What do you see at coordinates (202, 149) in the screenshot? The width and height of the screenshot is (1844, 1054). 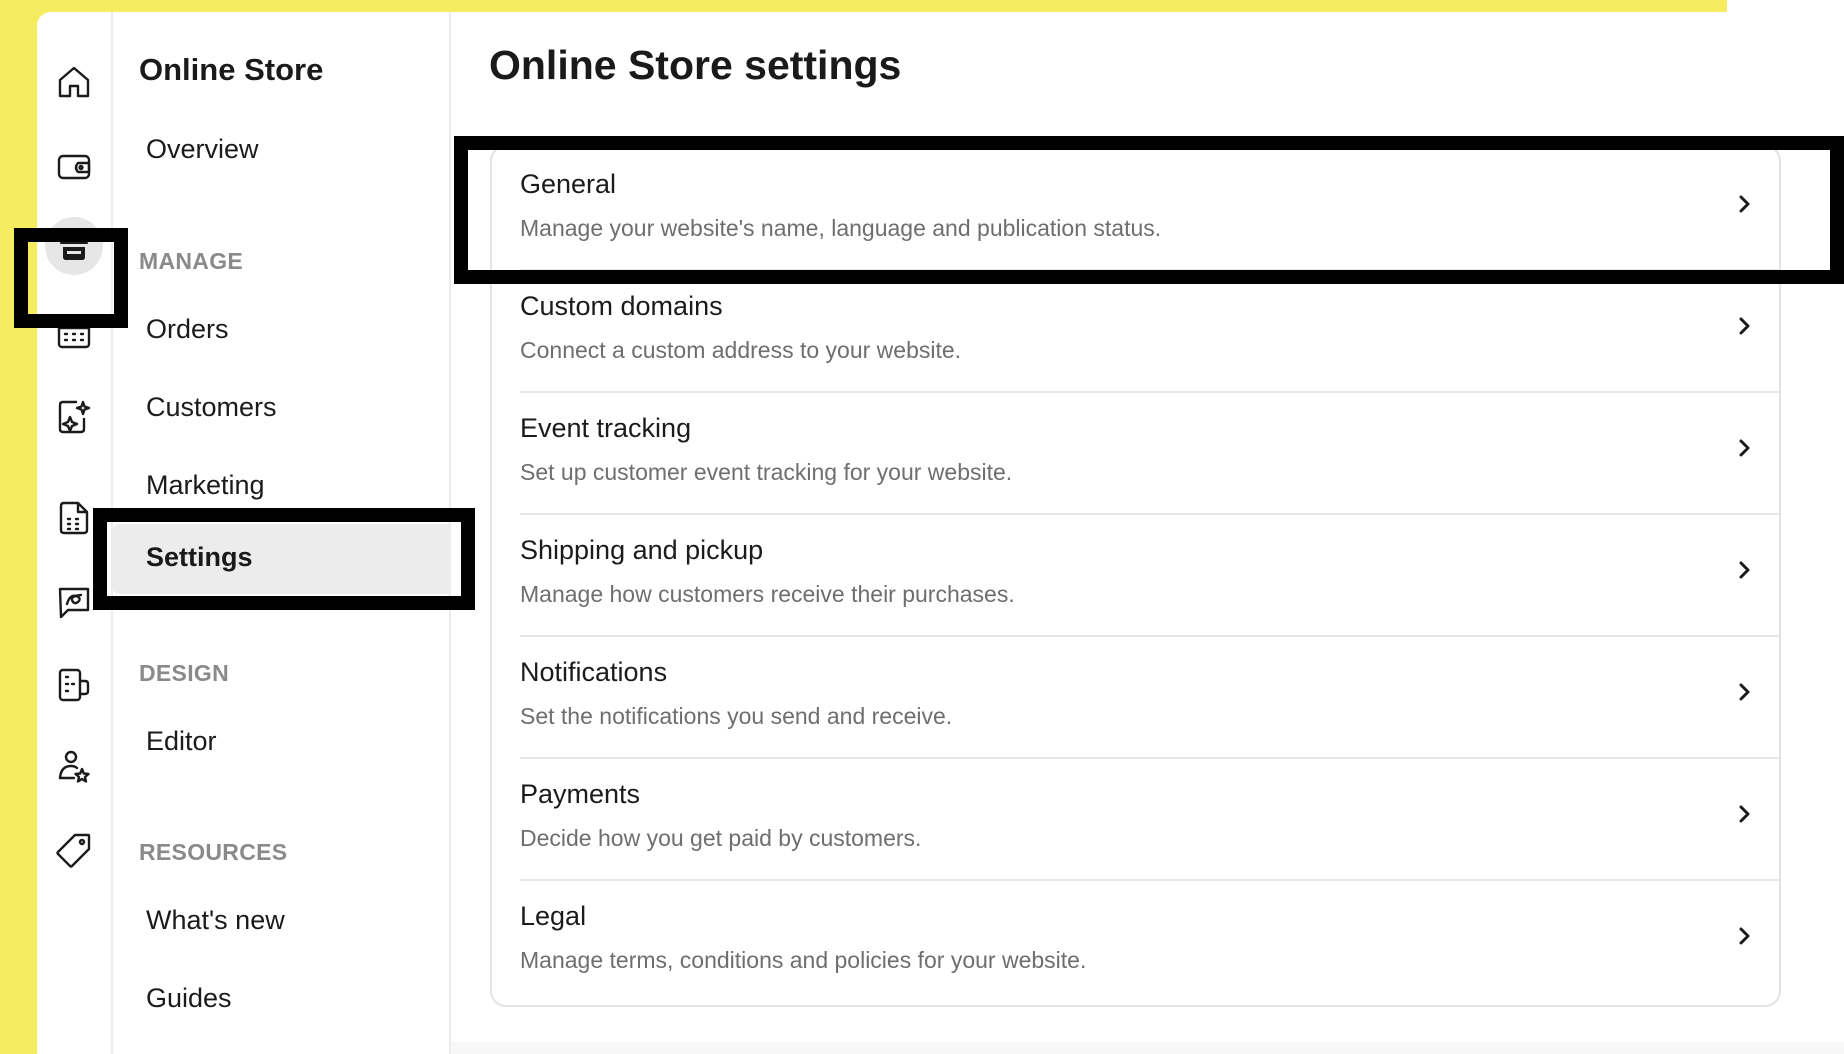 I see `sidebar-item-overview: Overview` at bounding box center [202, 149].